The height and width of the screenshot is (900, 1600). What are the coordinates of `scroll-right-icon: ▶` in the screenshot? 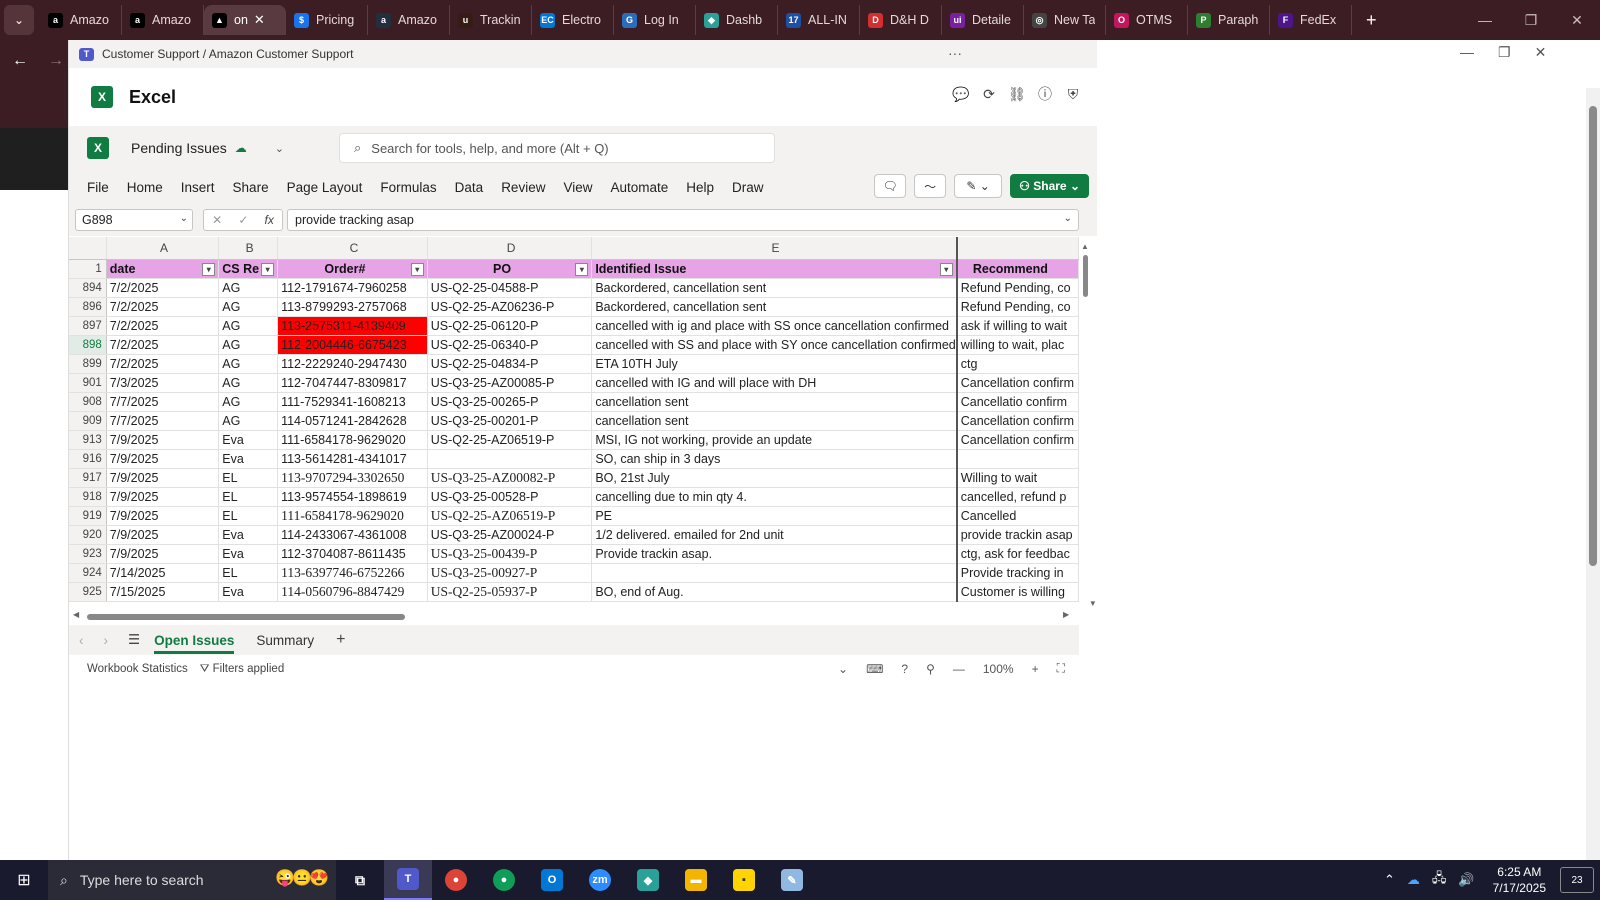 It's located at (1066, 614).